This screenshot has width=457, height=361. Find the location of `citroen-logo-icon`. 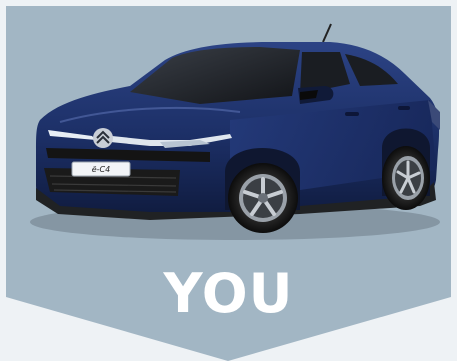

citroen-logo-icon is located at coordinates (103, 138).